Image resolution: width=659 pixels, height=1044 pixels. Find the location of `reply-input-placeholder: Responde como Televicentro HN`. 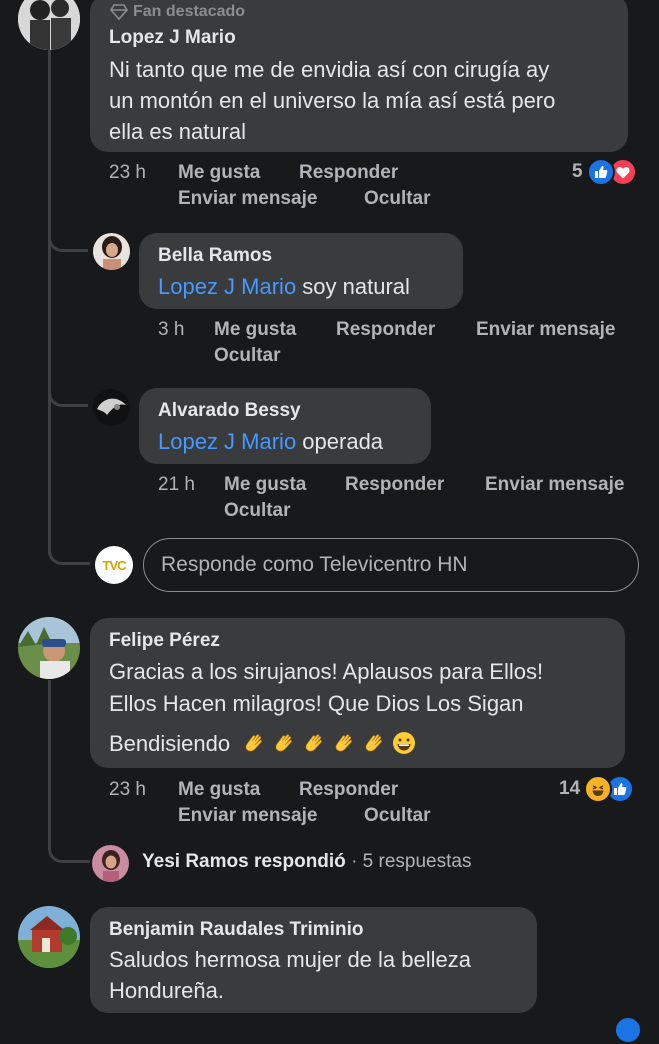

reply-input-placeholder: Responde como Televicentro HN is located at coordinates (314, 564).